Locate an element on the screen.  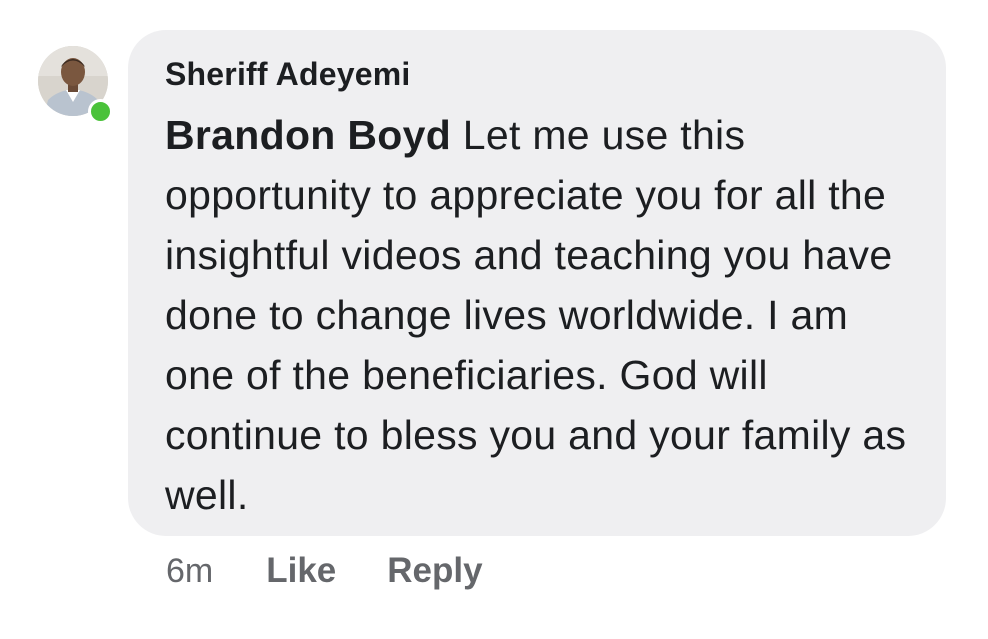
comment-timestamp: 6m is located at coordinates (189, 571).